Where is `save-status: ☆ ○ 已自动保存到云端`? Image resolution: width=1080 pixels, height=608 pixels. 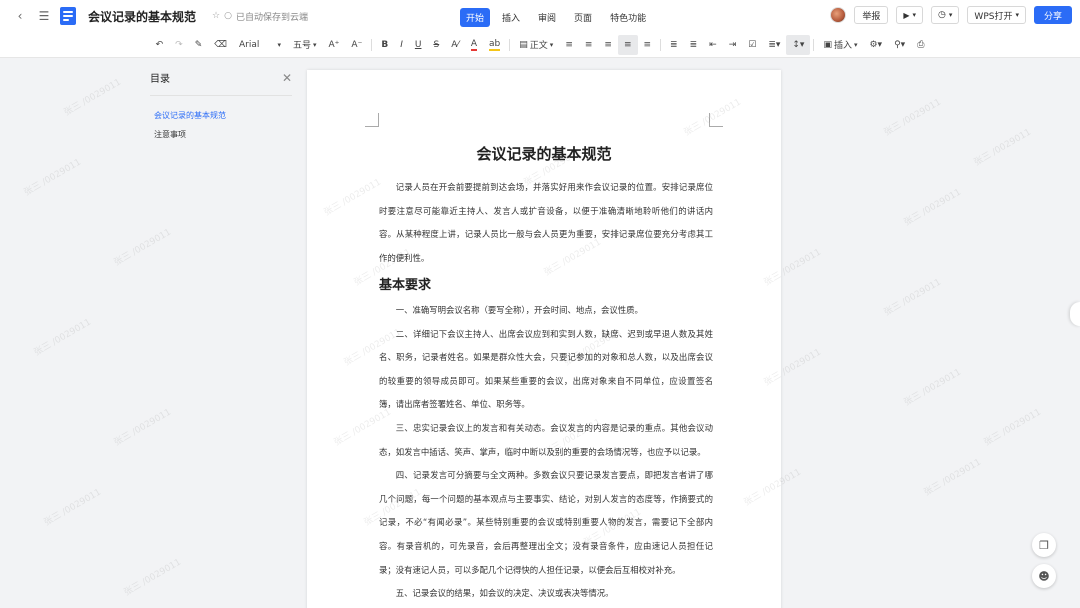
save-status: ☆ ○ 已自动保存到云端 is located at coordinates (260, 16).